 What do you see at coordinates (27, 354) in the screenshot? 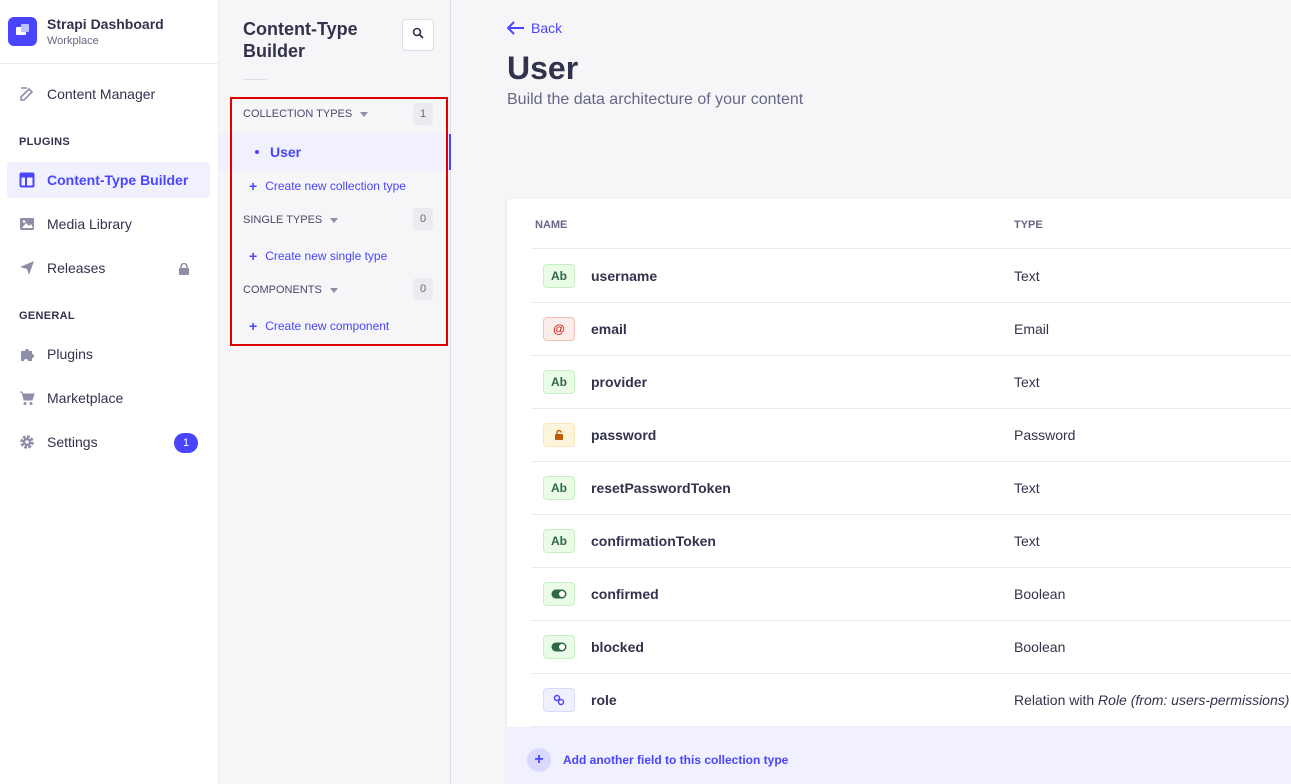
I see `puzzle-icon` at bounding box center [27, 354].